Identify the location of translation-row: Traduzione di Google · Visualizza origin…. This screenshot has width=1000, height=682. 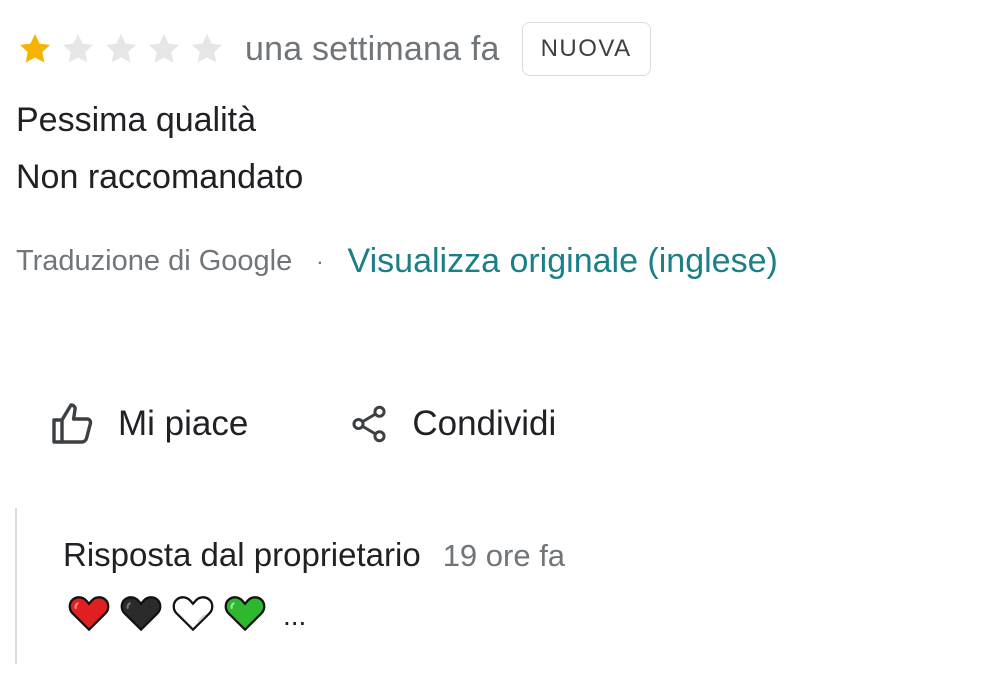
(397, 261).